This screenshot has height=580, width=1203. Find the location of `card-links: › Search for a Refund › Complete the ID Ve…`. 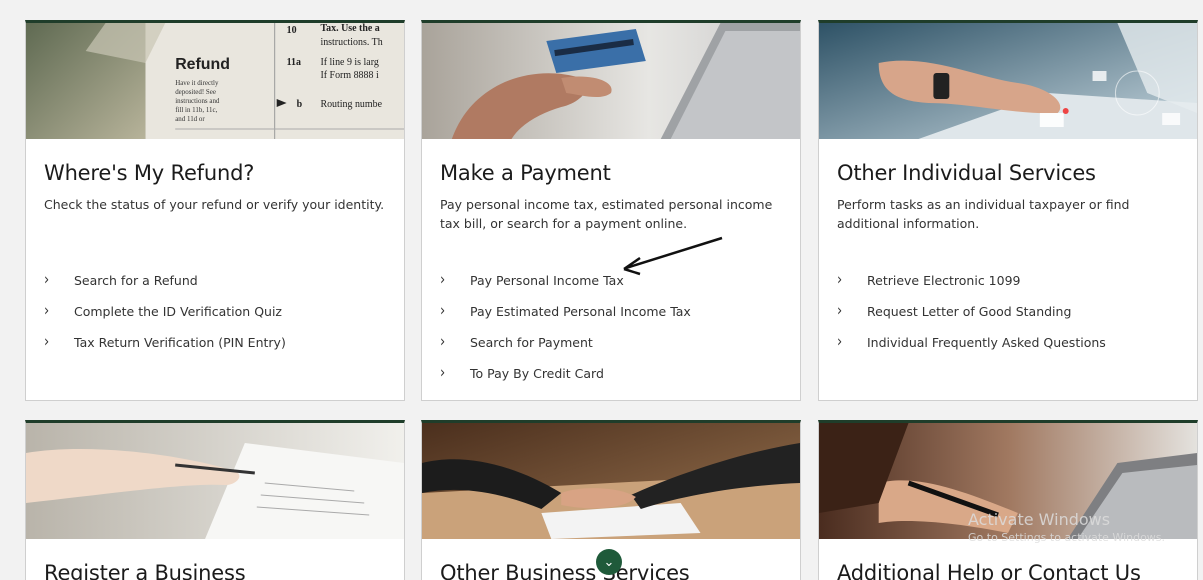

card-links: › Search for a Refund › Complete the ID Ve… is located at coordinates (215, 311).